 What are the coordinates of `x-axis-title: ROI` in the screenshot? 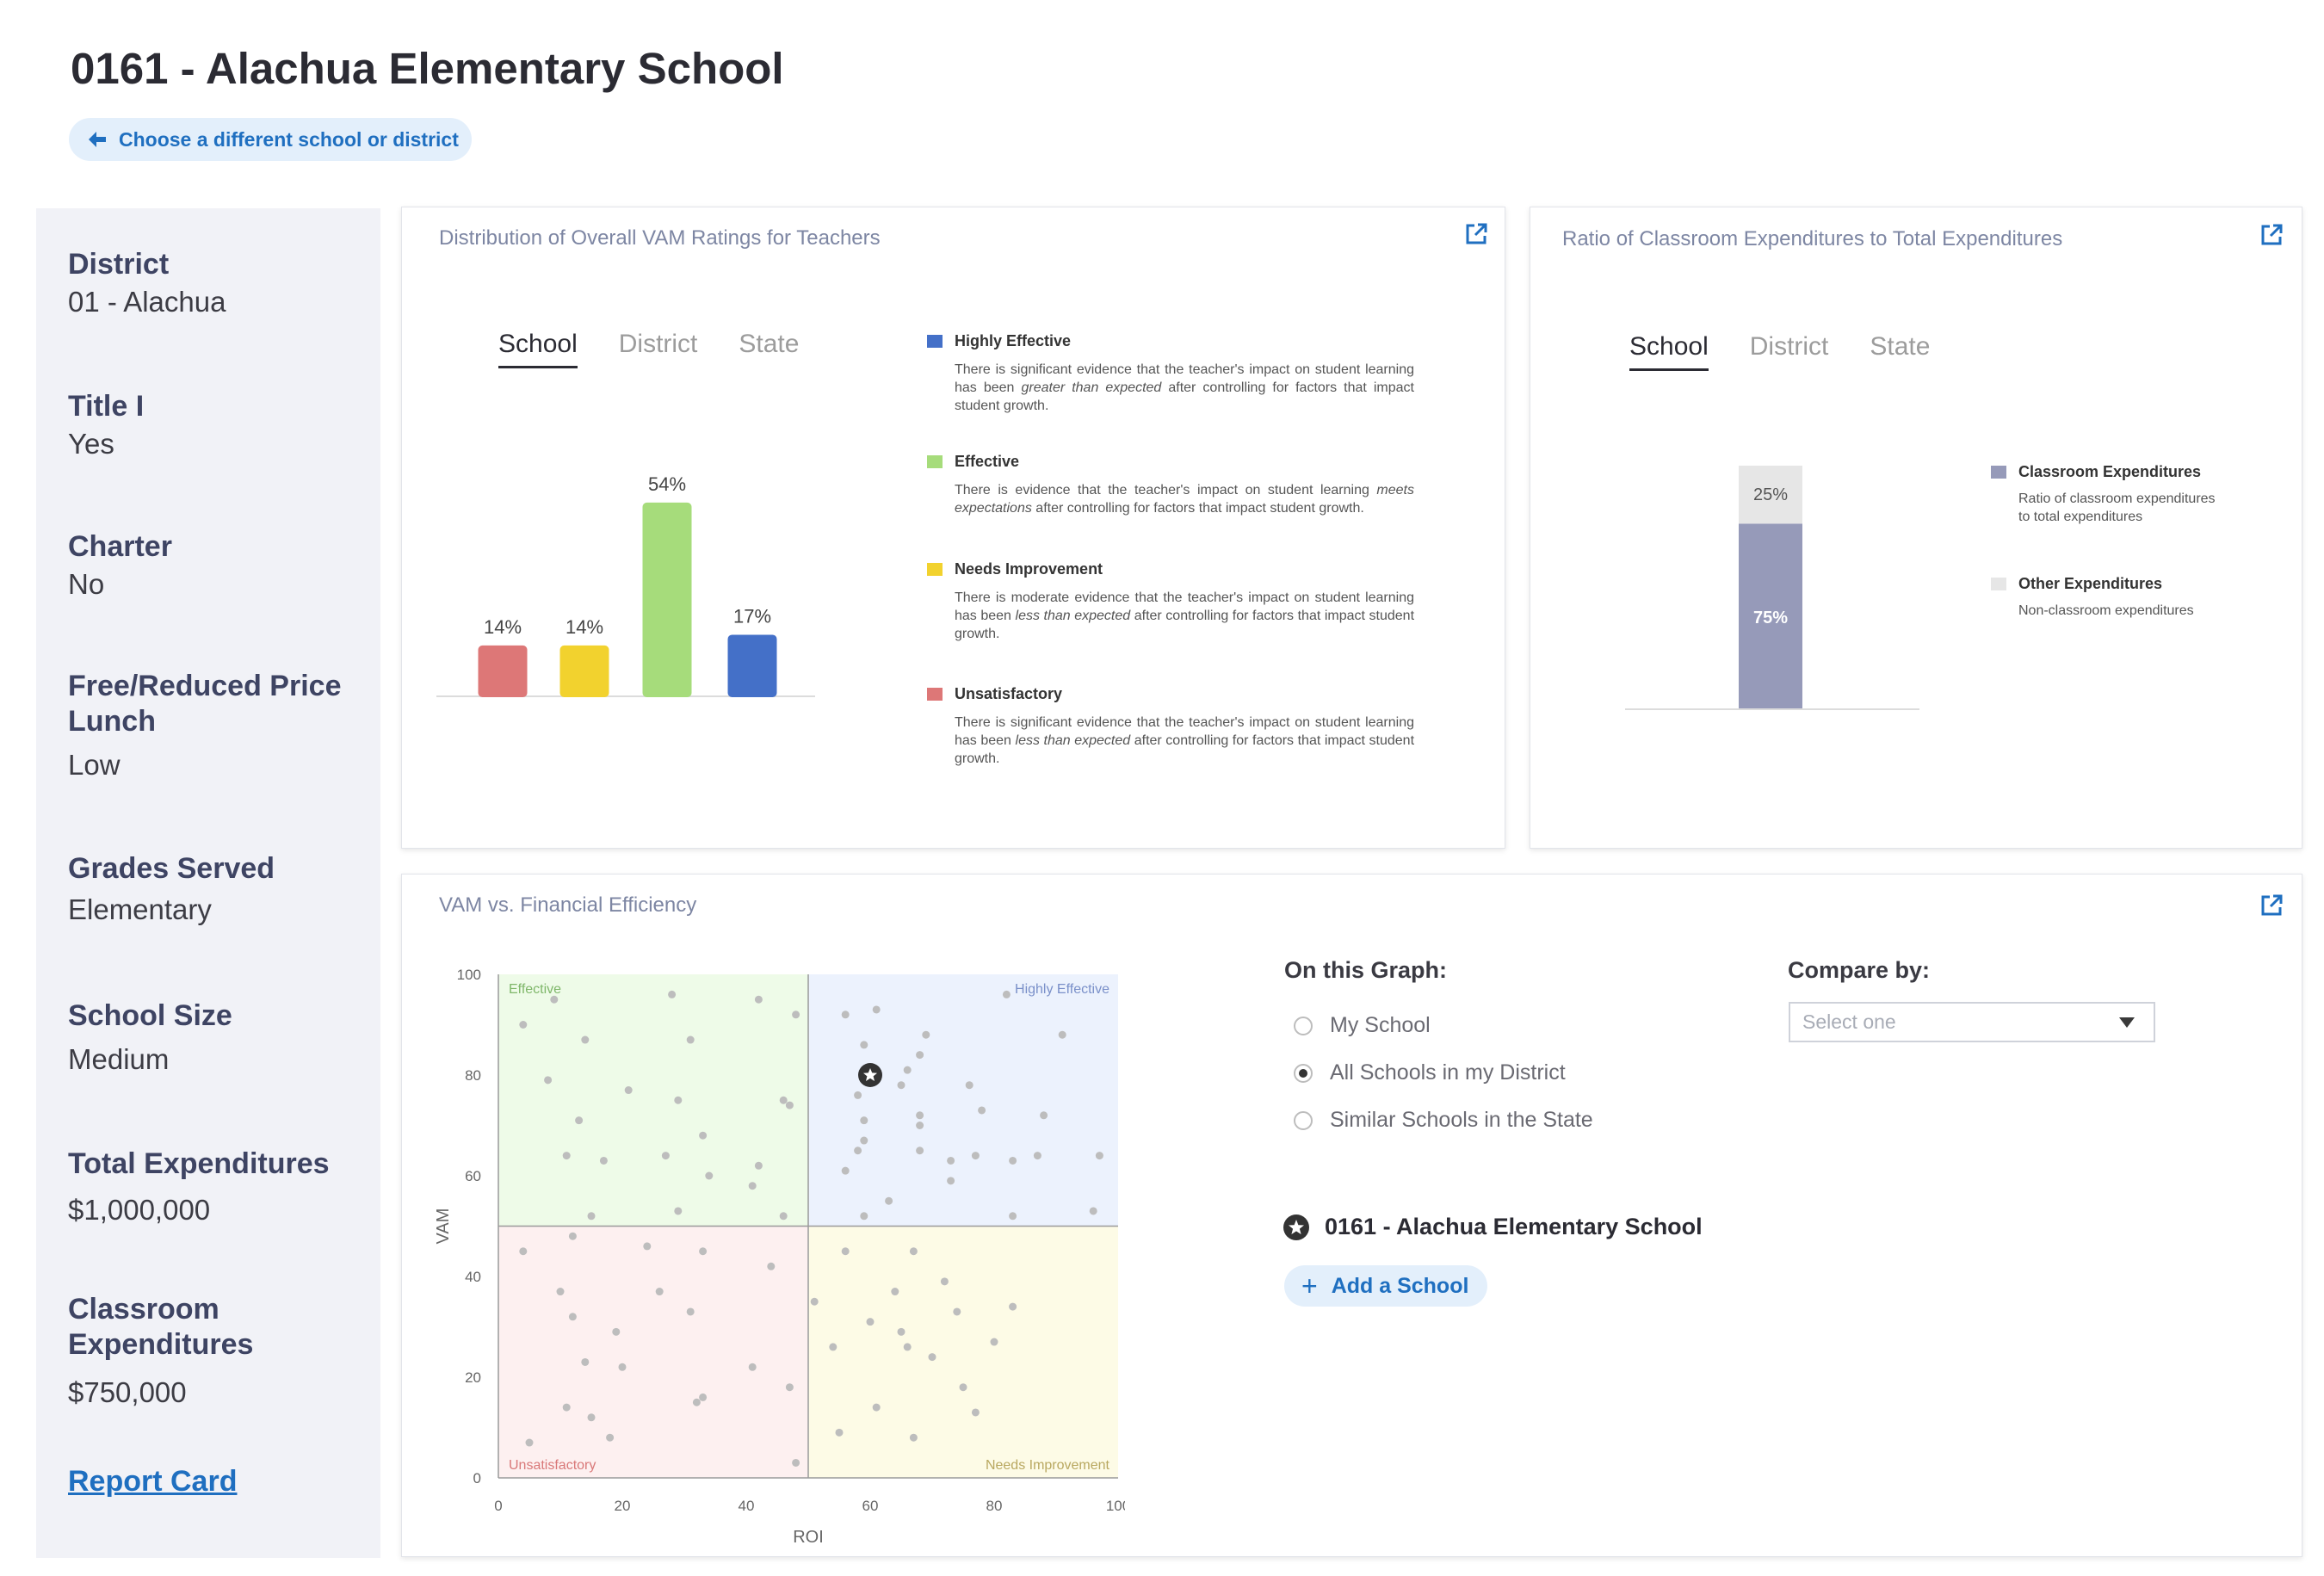 It's located at (808, 1537).